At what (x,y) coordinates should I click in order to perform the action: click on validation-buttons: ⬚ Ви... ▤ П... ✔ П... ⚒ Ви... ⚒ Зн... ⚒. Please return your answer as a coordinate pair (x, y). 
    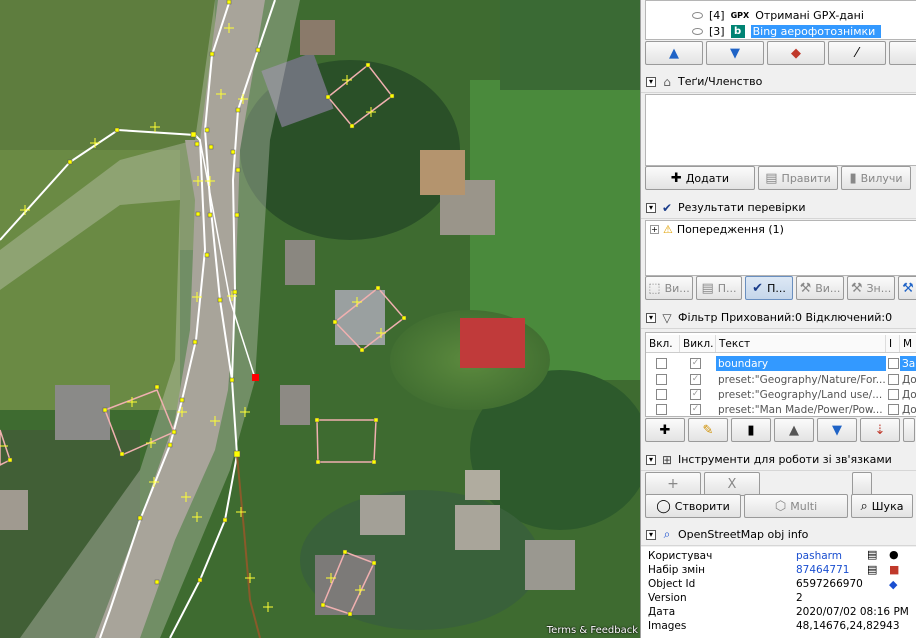
    Looking at the image, I should click on (780, 289).